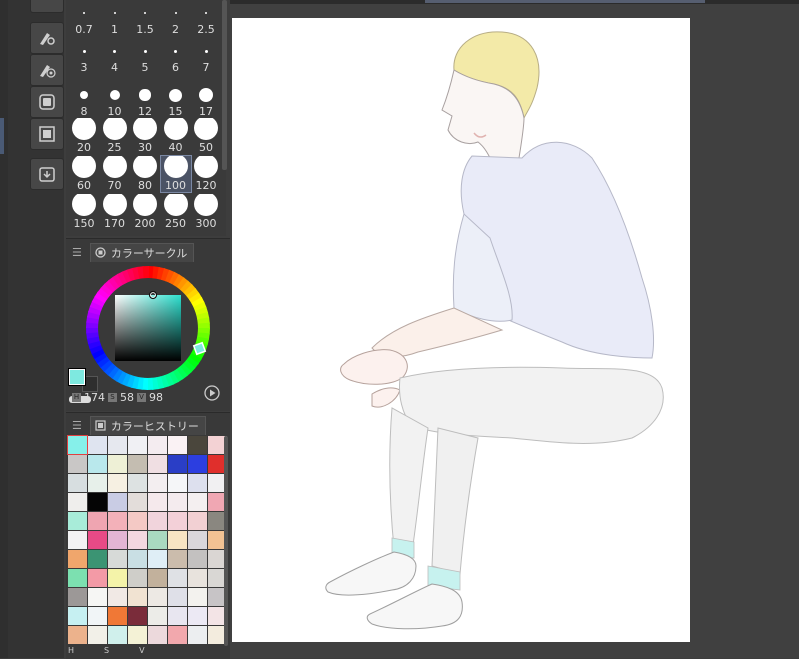 This screenshot has height=659, width=799. What do you see at coordinates (47, 70) in the screenshot?
I see `brush-target-tool-button` at bounding box center [47, 70].